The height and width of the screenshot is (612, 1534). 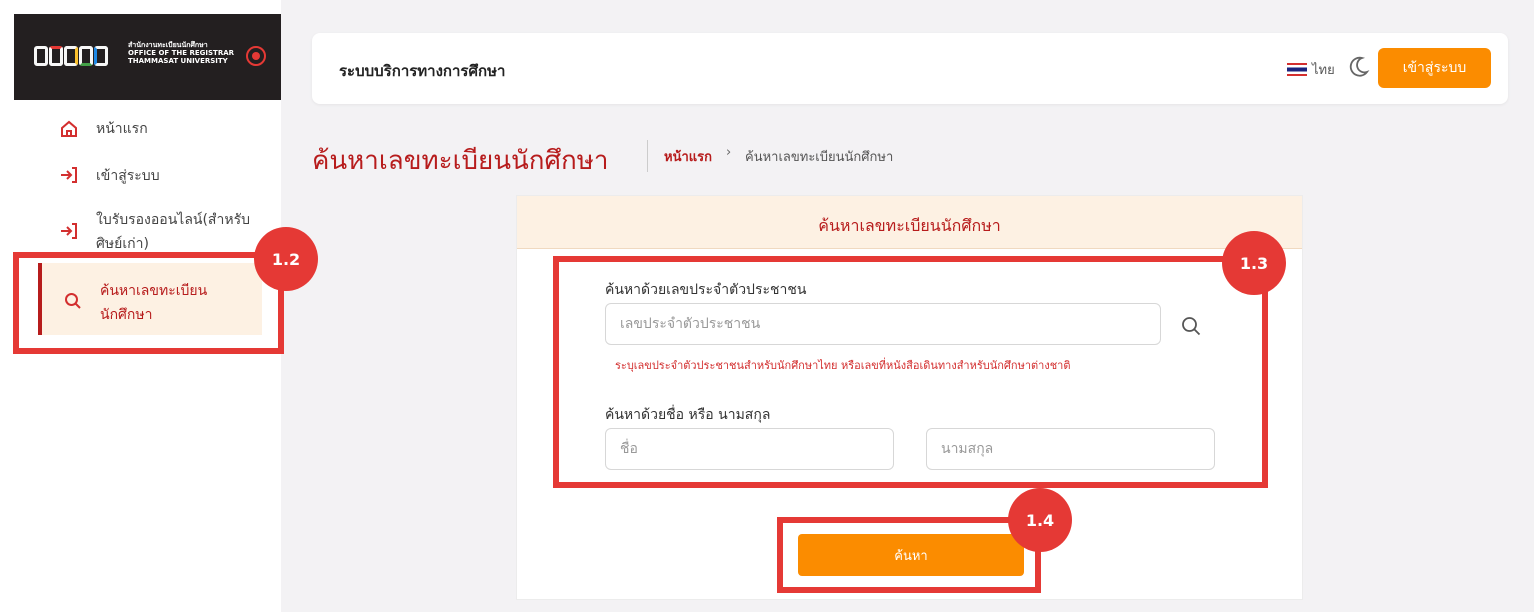 I want to click on logo-mark, so click(x=71, y=56).